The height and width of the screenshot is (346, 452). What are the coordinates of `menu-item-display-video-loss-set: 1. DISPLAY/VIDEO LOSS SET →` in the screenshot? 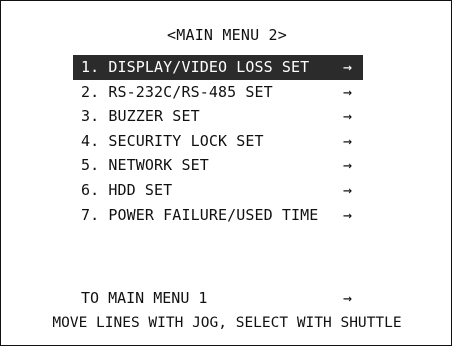 It's located at (218, 67).